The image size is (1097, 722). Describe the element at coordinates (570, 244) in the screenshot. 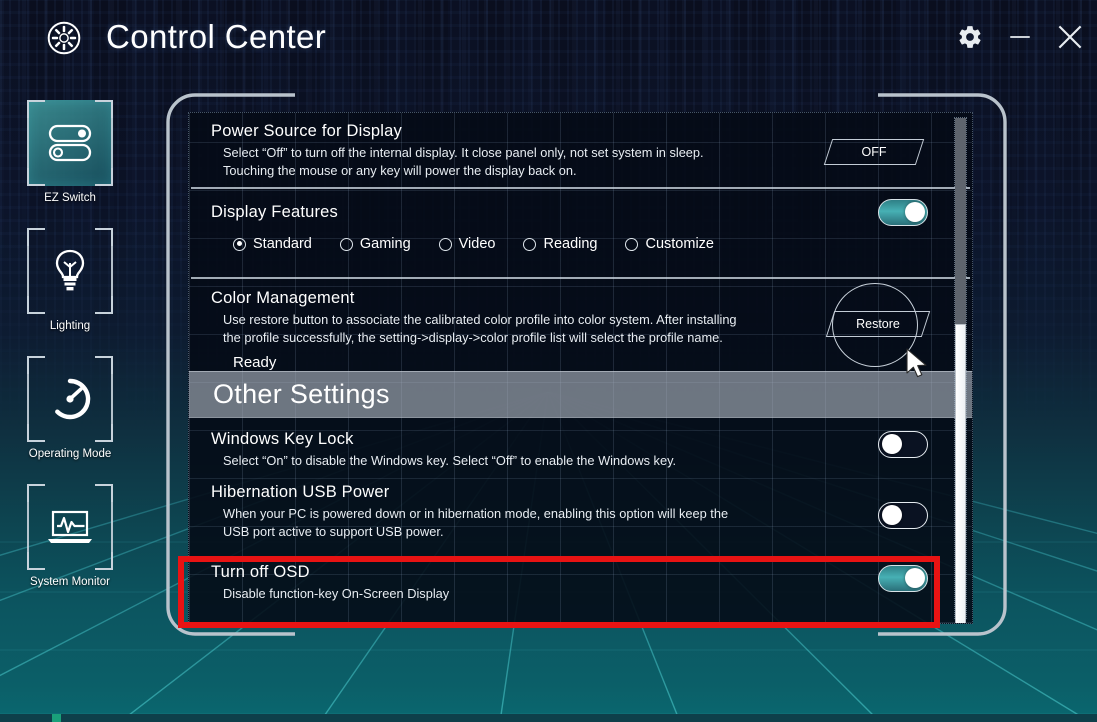

I see `radio-label: Reading` at that location.